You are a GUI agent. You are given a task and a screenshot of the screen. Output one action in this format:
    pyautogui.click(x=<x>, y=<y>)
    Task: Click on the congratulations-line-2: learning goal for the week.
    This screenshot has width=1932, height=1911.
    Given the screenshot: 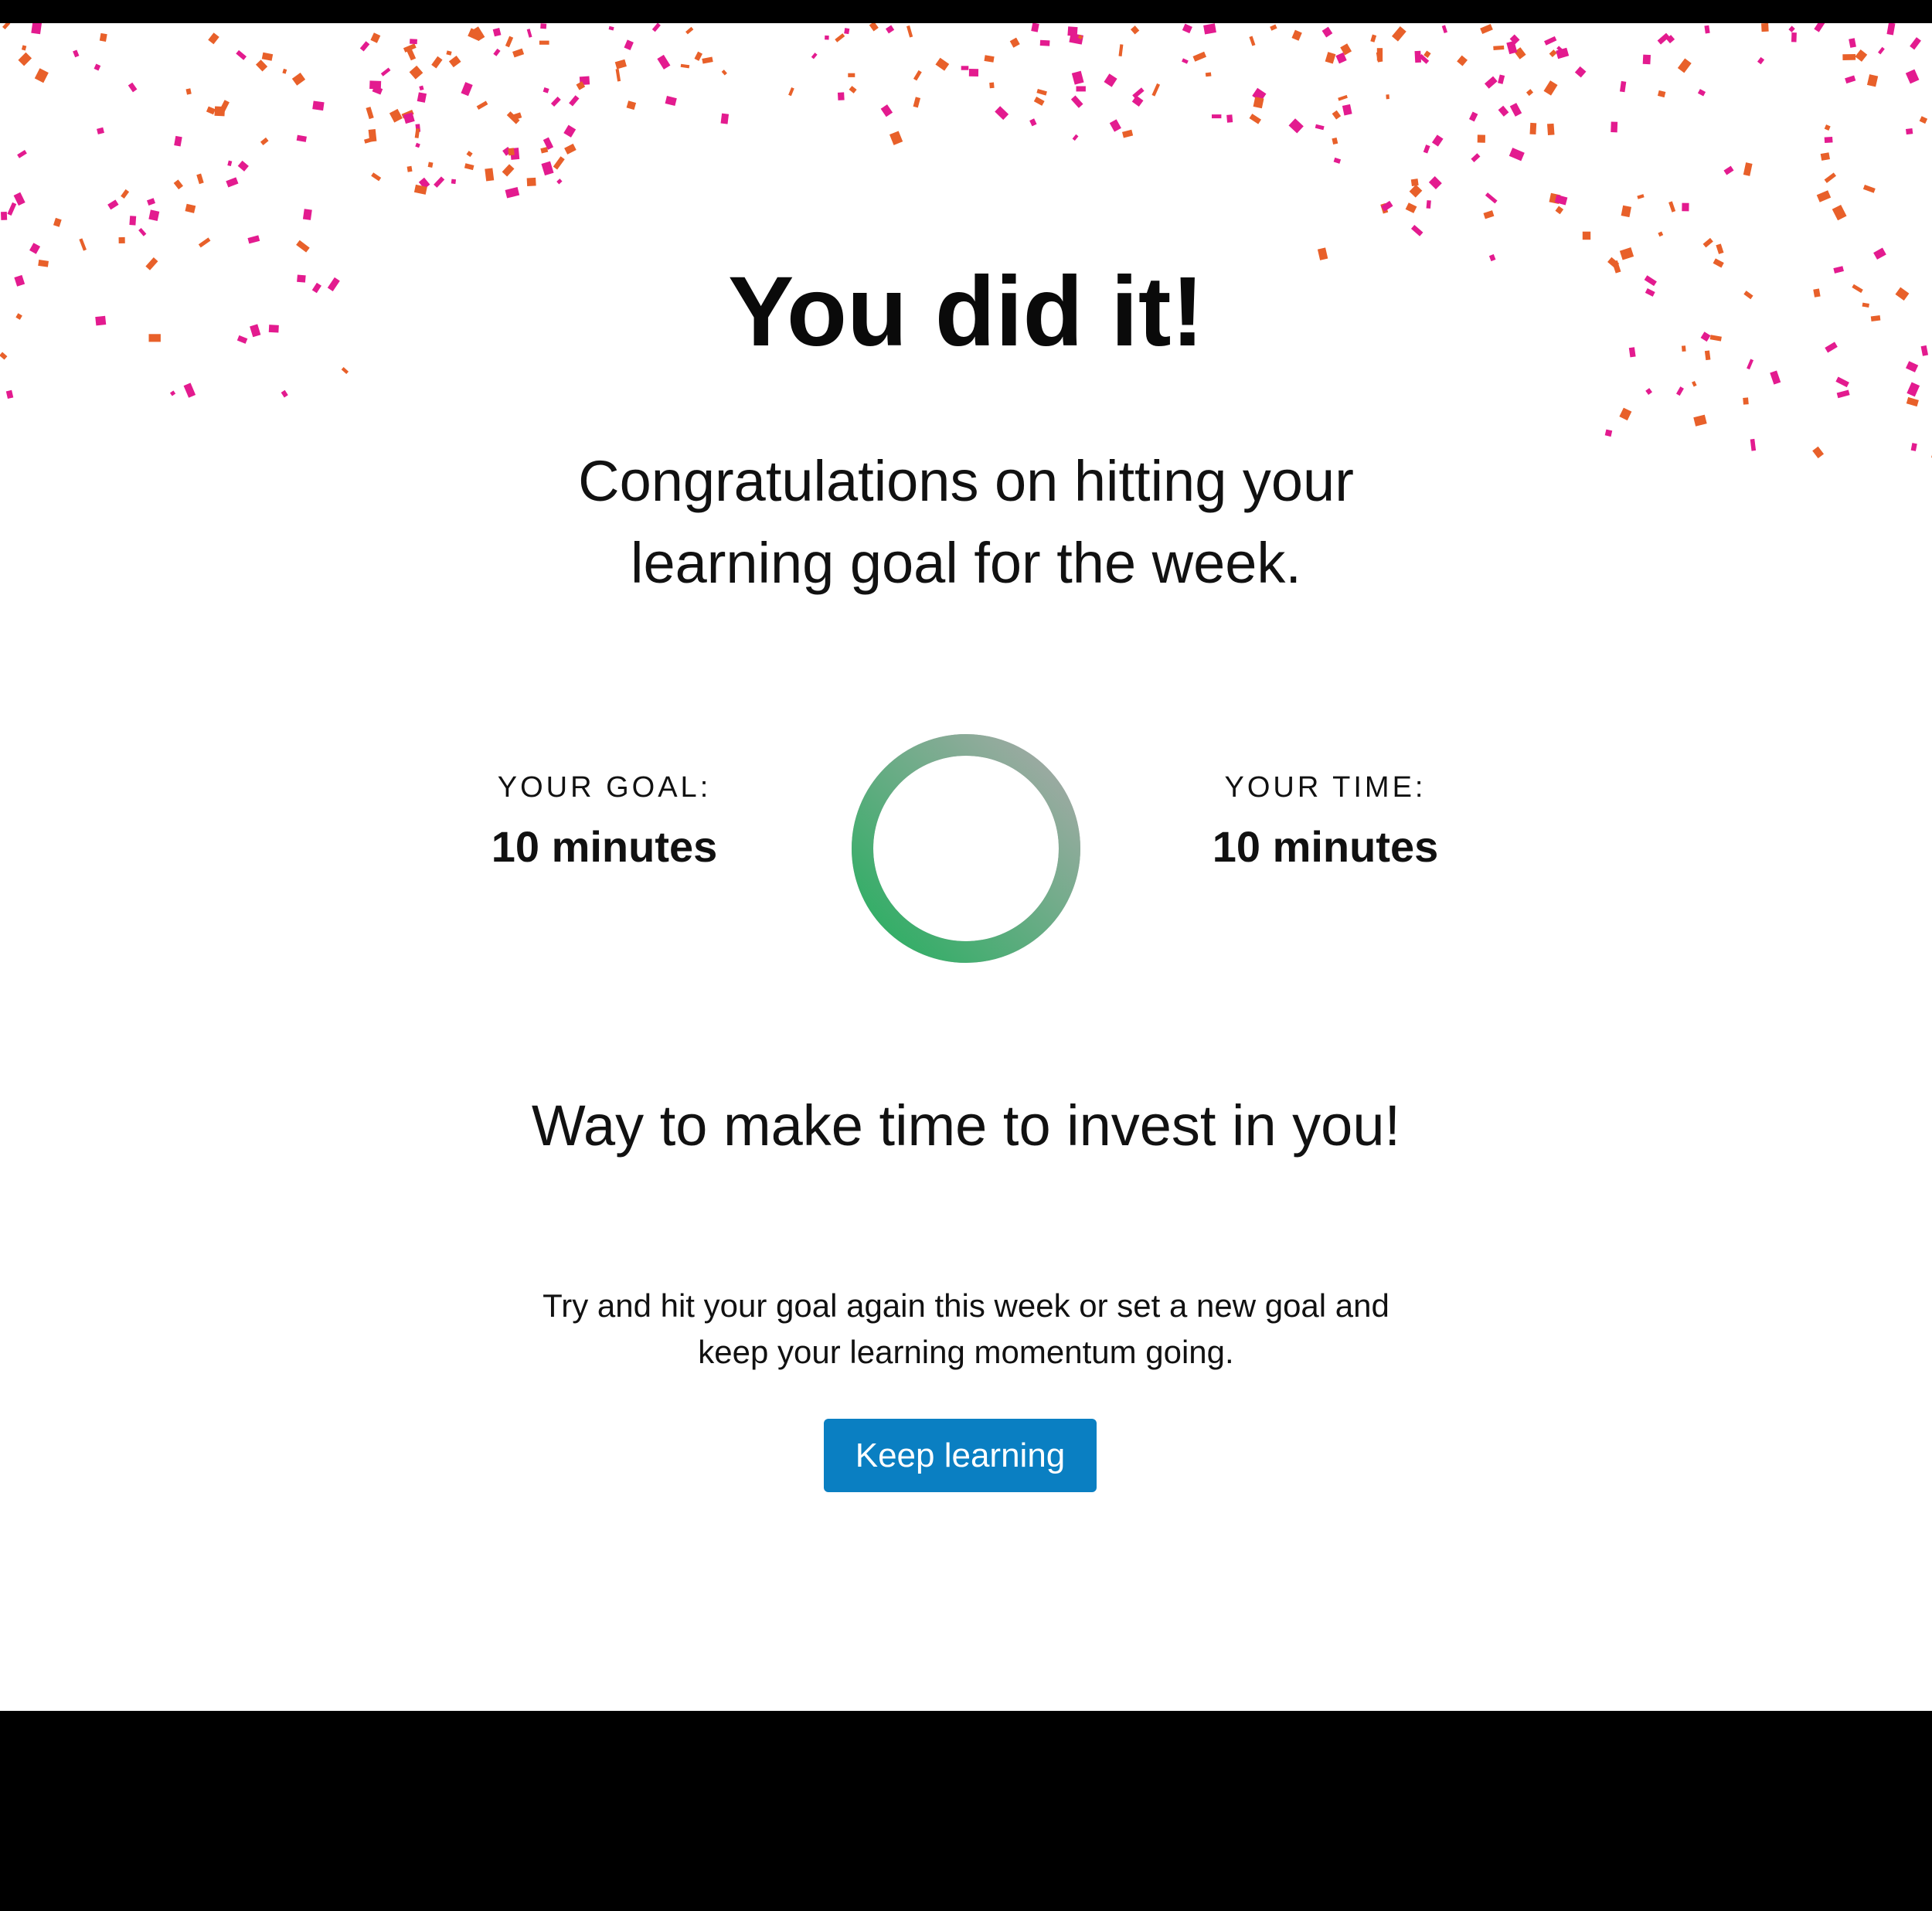 What is the action you would take?
    pyautogui.click(x=966, y=563)
    